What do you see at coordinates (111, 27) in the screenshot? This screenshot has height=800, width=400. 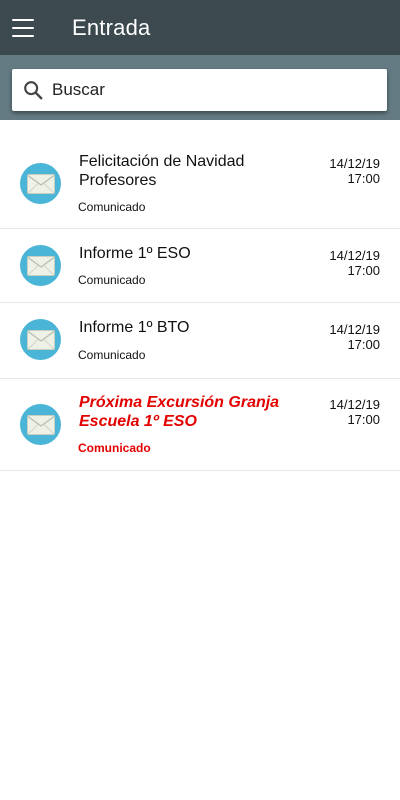 I see `page-title: Entrada` at bounding box center [111, 27].